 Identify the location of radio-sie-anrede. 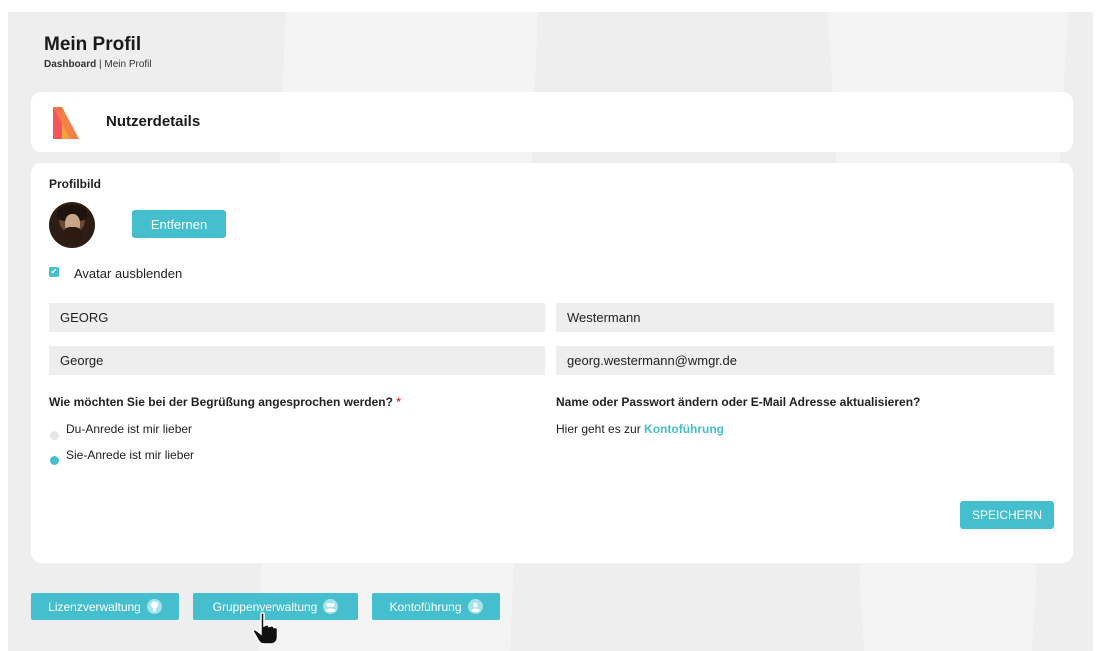
(54, 460).